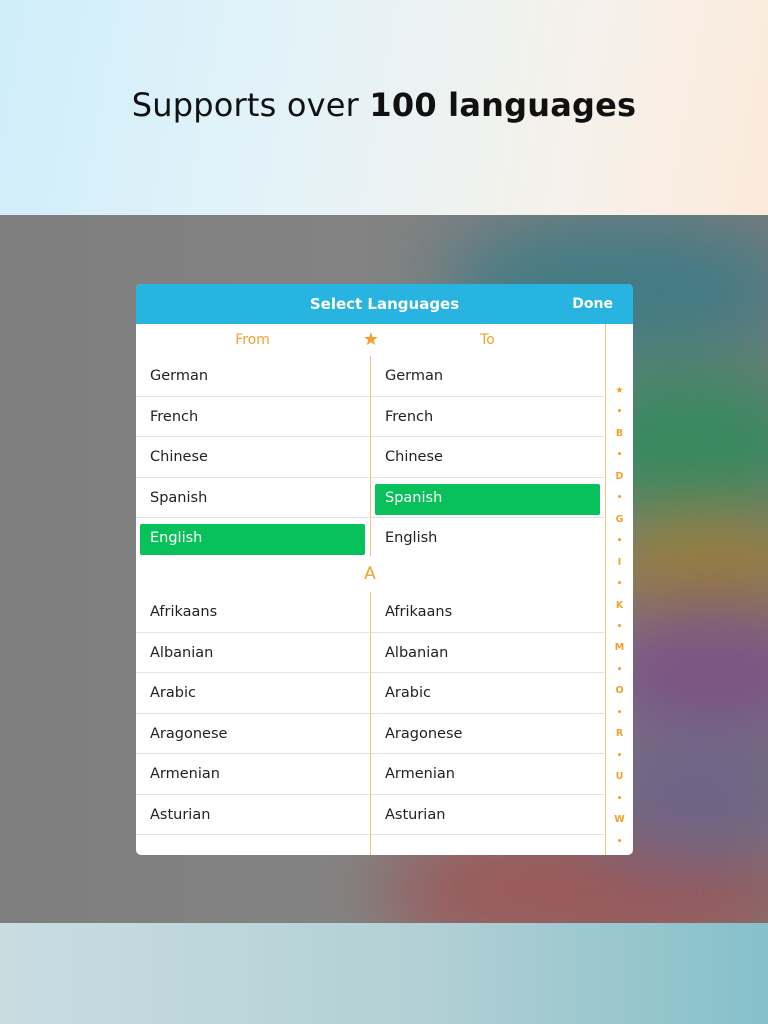 This screenshot has height=1024, width=768. I want to click on language-item-from: Asturian, so click(252, 815).